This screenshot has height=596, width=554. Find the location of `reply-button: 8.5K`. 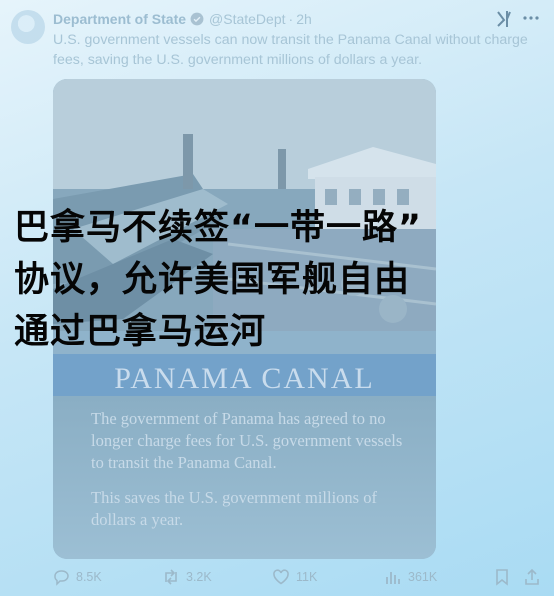

reply-button: 8.5K is located at coordinates (77, 577).